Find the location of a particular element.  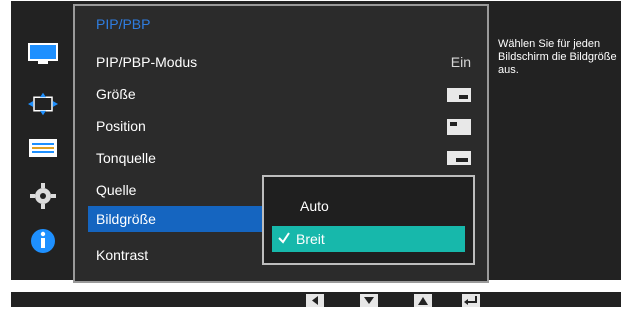

display-settings-icon is located at coordinates (43, 148).